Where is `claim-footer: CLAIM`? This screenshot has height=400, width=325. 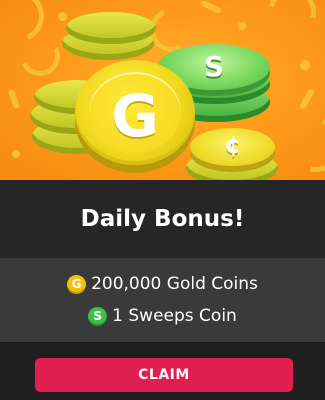 claim-footer: CLAIM is located at coordinates (162, 371).